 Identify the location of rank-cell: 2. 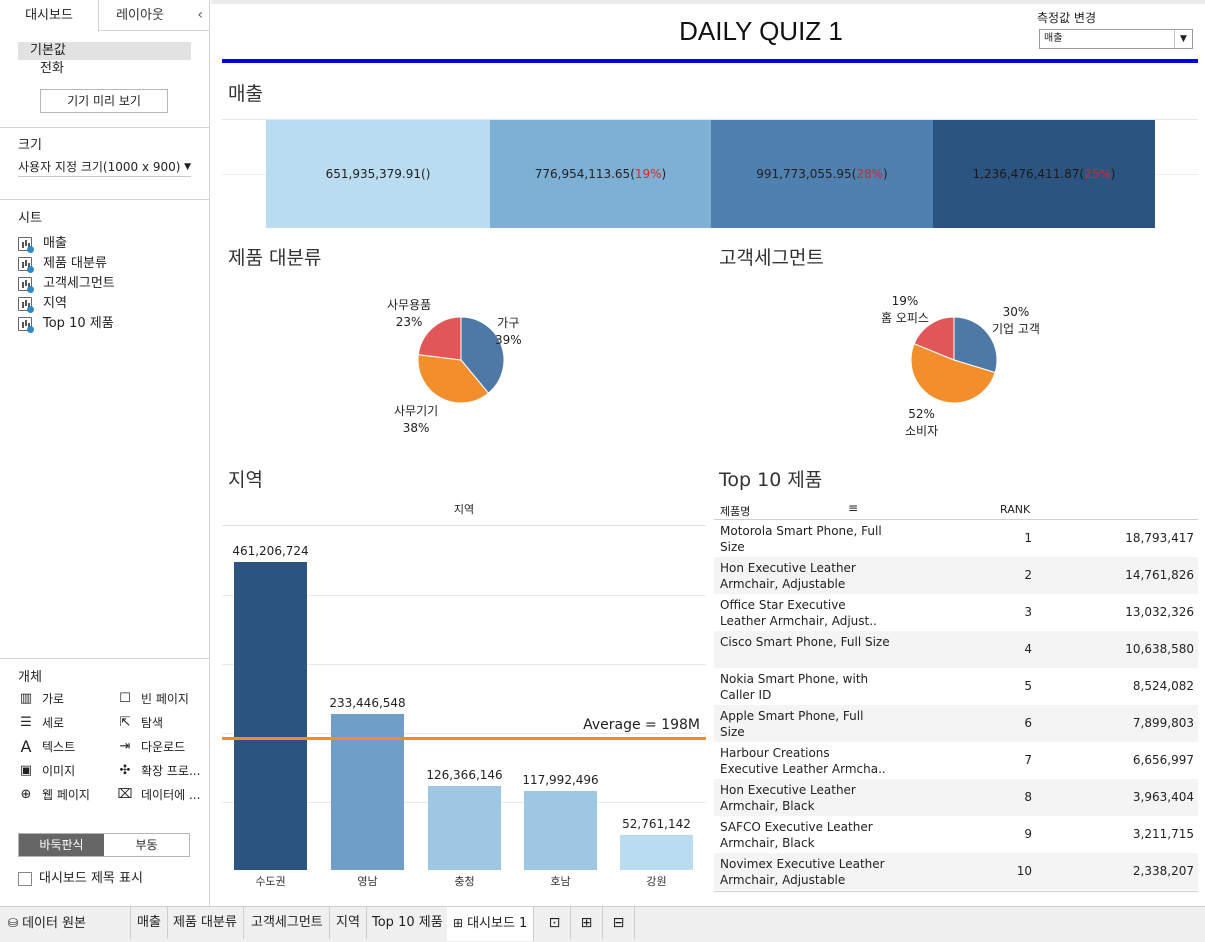
(1028, 575).